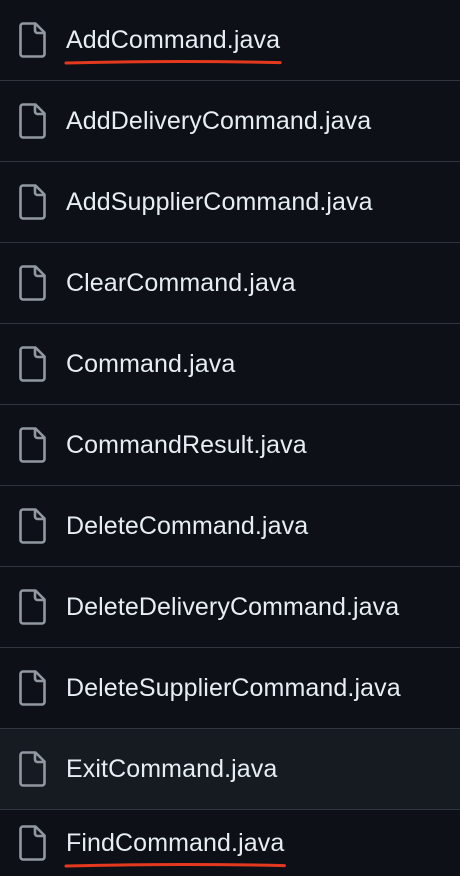  I want to click on file-row: ClearCommand.java, so click(230, 283).